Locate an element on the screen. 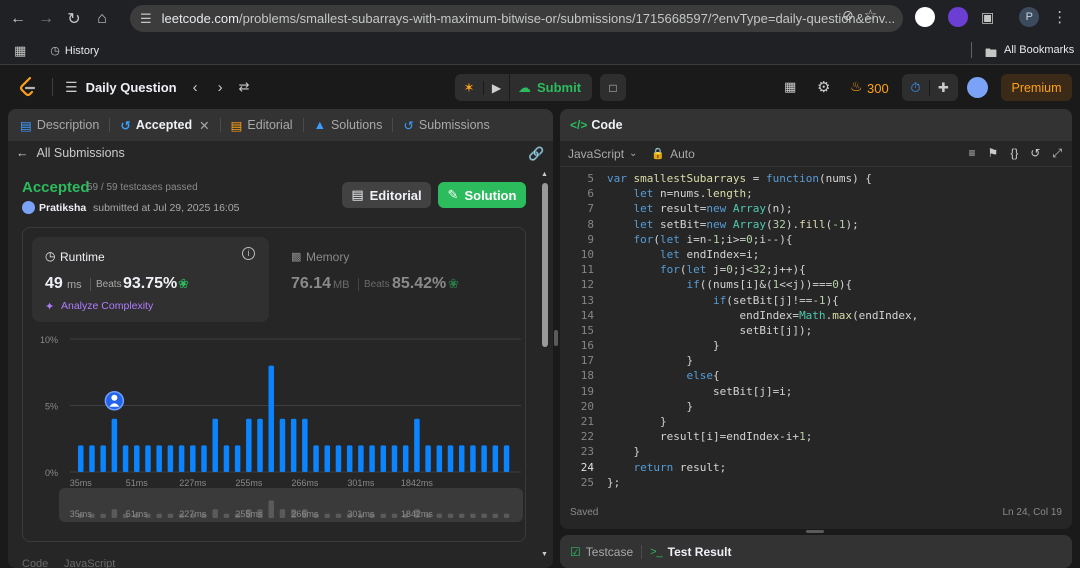 The height and width of the screenshot is (568, 1080). add-user-icon: ✚ is located at coordinates (943, 87).